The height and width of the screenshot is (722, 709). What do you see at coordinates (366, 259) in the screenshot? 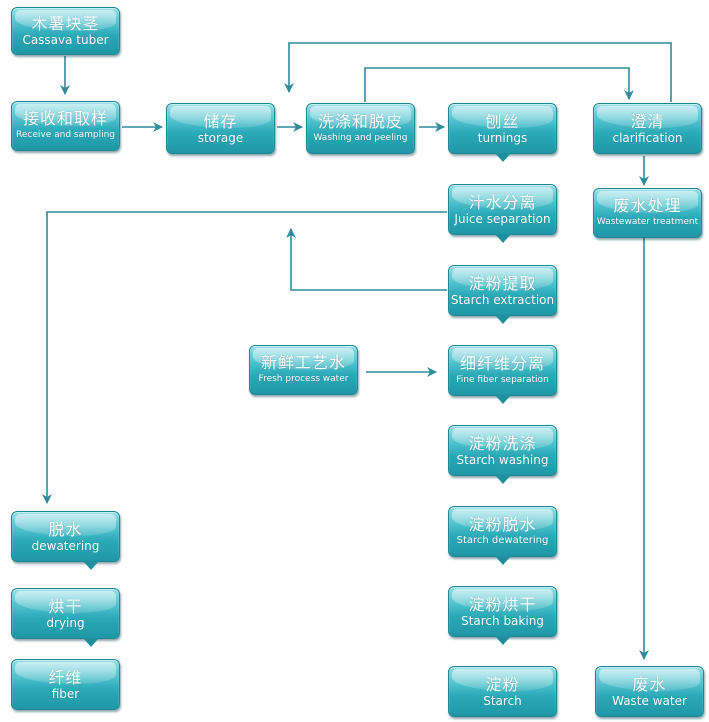
I see `arrow-extraction-recycle` at bounding box center [366, 259].